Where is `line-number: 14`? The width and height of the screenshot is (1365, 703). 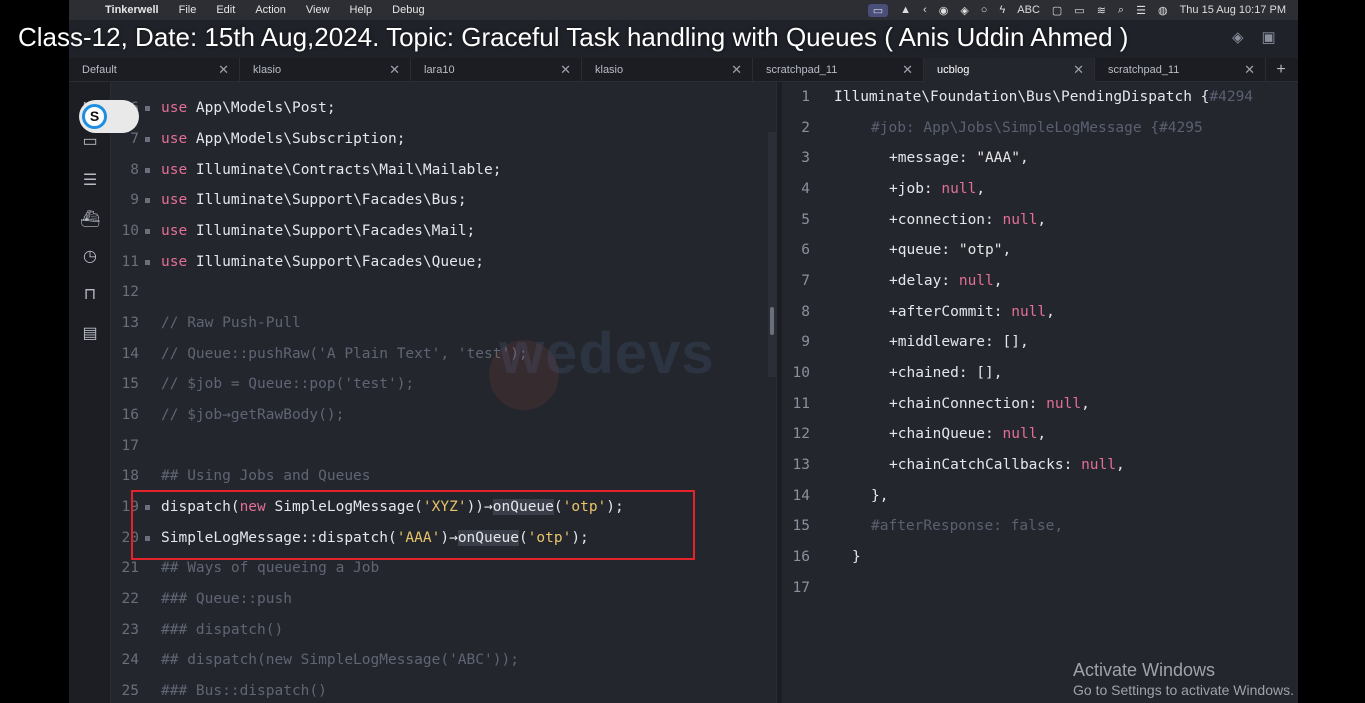 line-number: 14 is located at coordinates (801, 496).